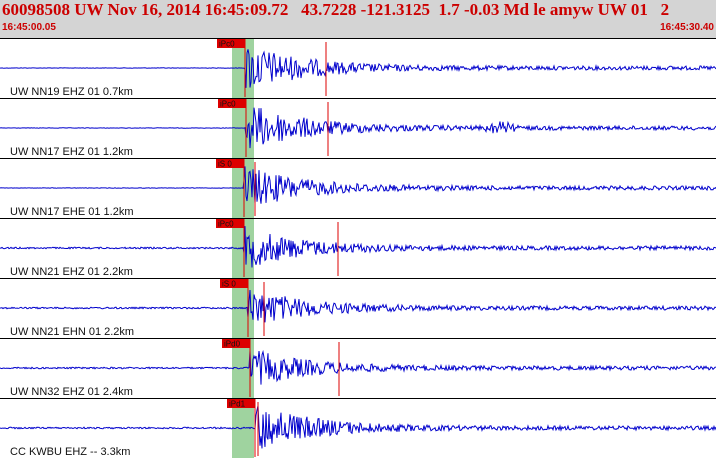 The image size is (716, 458). I want to click on station-label: UW NN21 EHZ 01 2.2km, so click(71, 272).